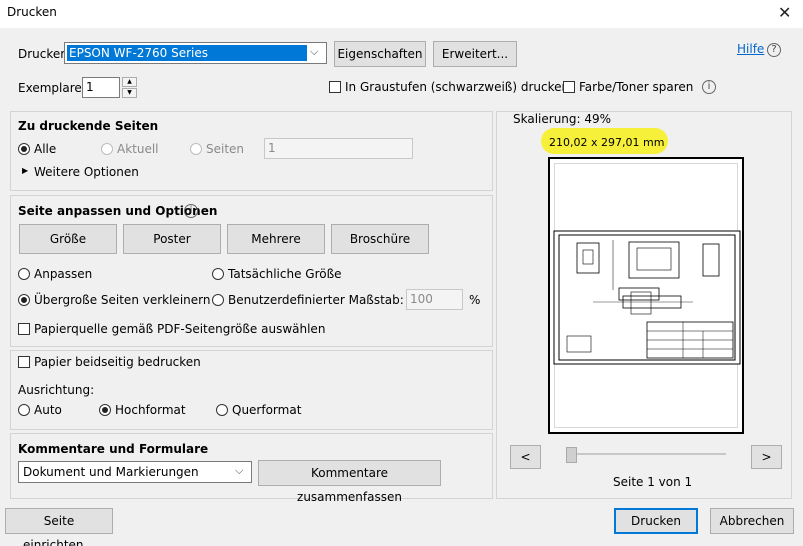  Describe the element at coordinates (113, 449) in the screenshot. I see `comments-title: Kommentare und Formulare` at that location.